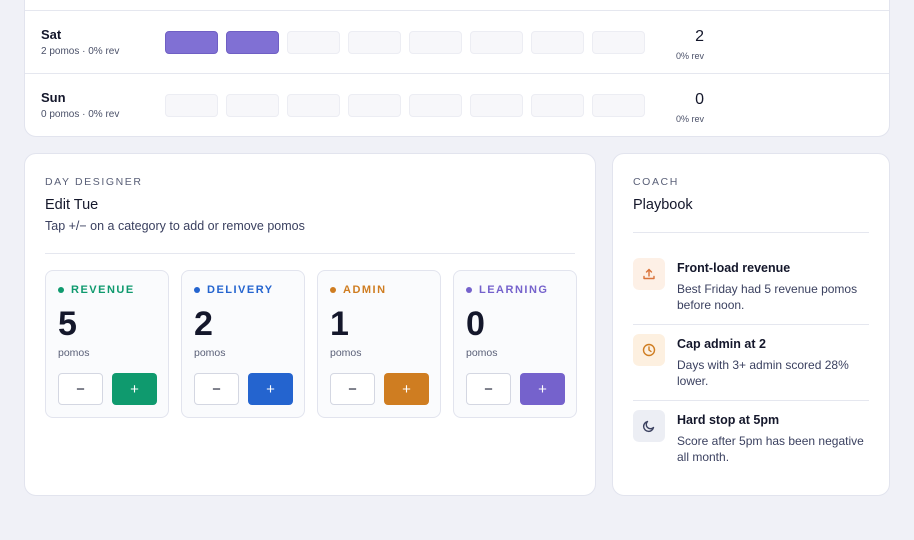  Describe the element at coordinates (67, 324) in the screenshot. I see `category-count: 5` at that location.